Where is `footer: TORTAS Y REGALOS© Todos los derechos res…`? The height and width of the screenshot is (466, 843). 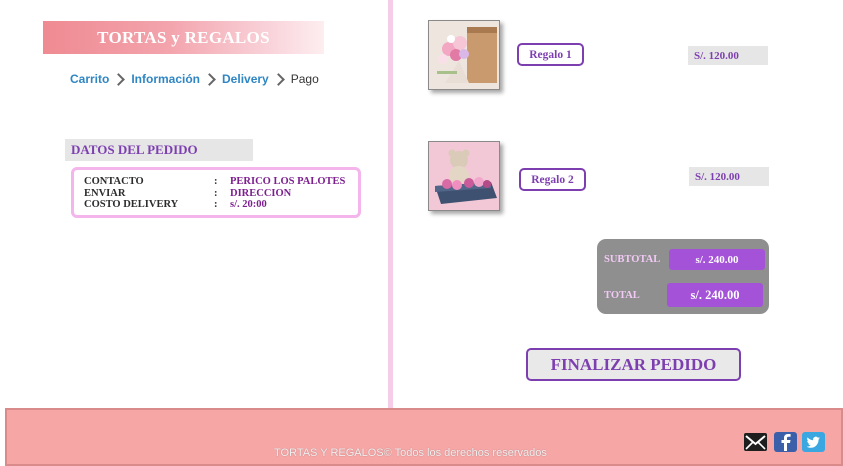
footer: TORTAS Y REGALOS© Todos los derechos res… is located at coordinates (424, 437).